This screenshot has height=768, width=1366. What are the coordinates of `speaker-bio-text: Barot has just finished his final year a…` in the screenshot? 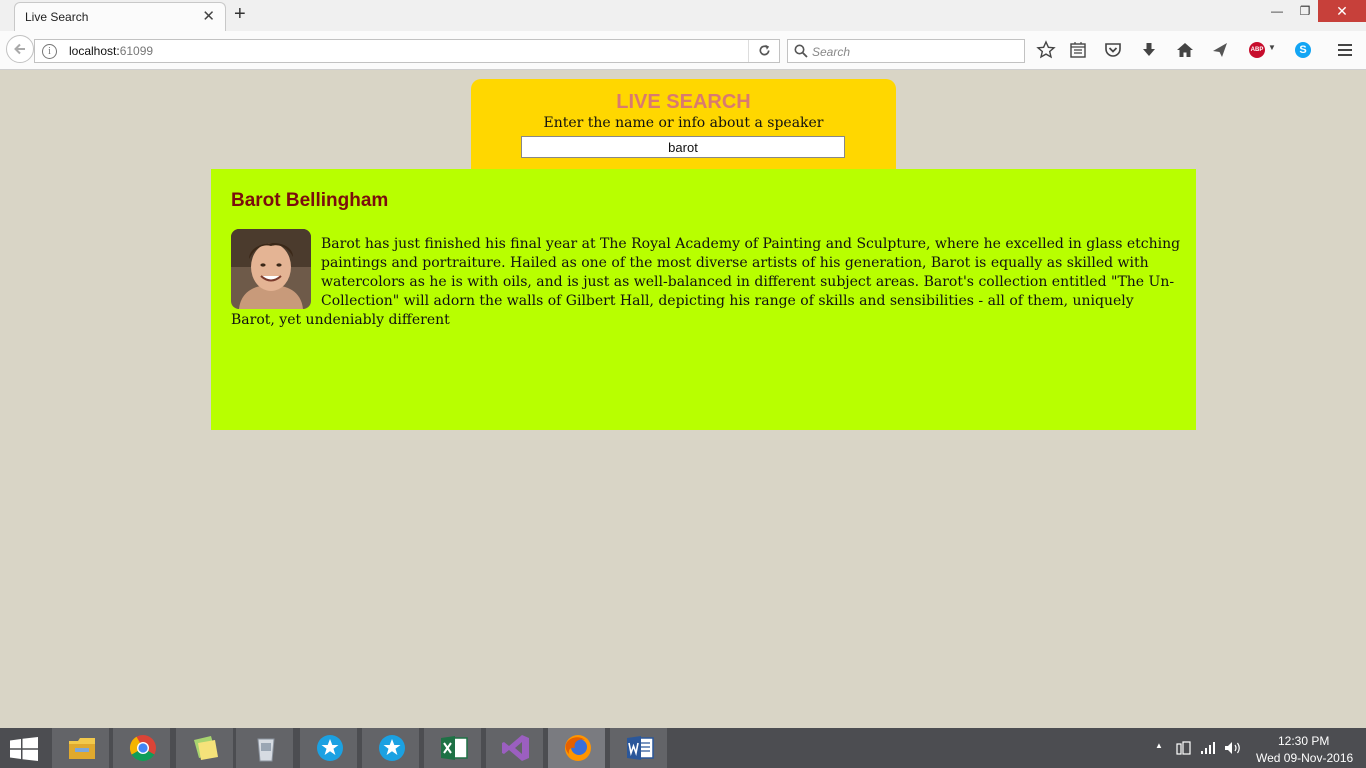 It's located at (706, 282).